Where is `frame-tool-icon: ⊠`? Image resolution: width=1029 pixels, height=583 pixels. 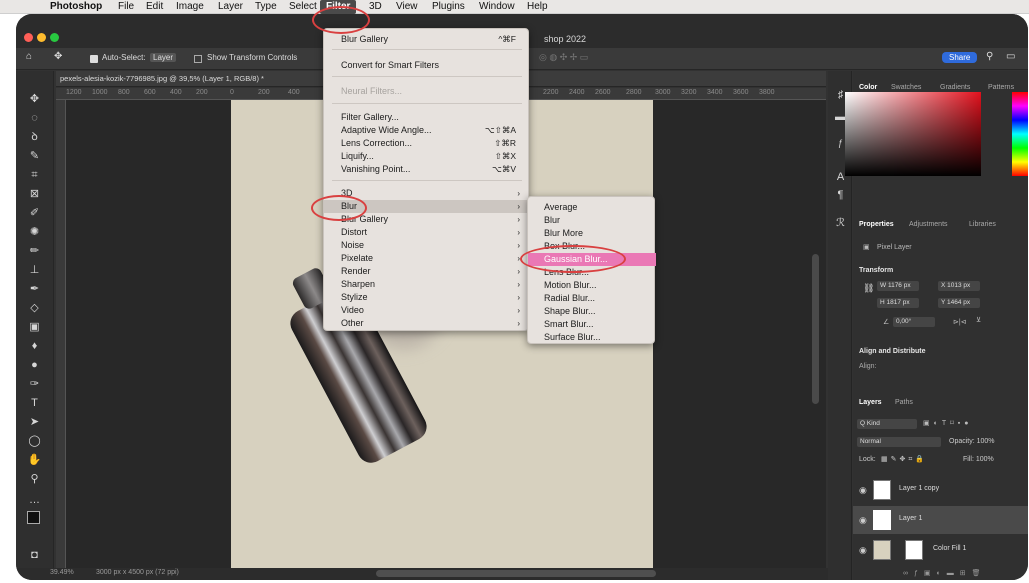
frame-tool-icon: ⊠ is located at coordinates (34, 194).